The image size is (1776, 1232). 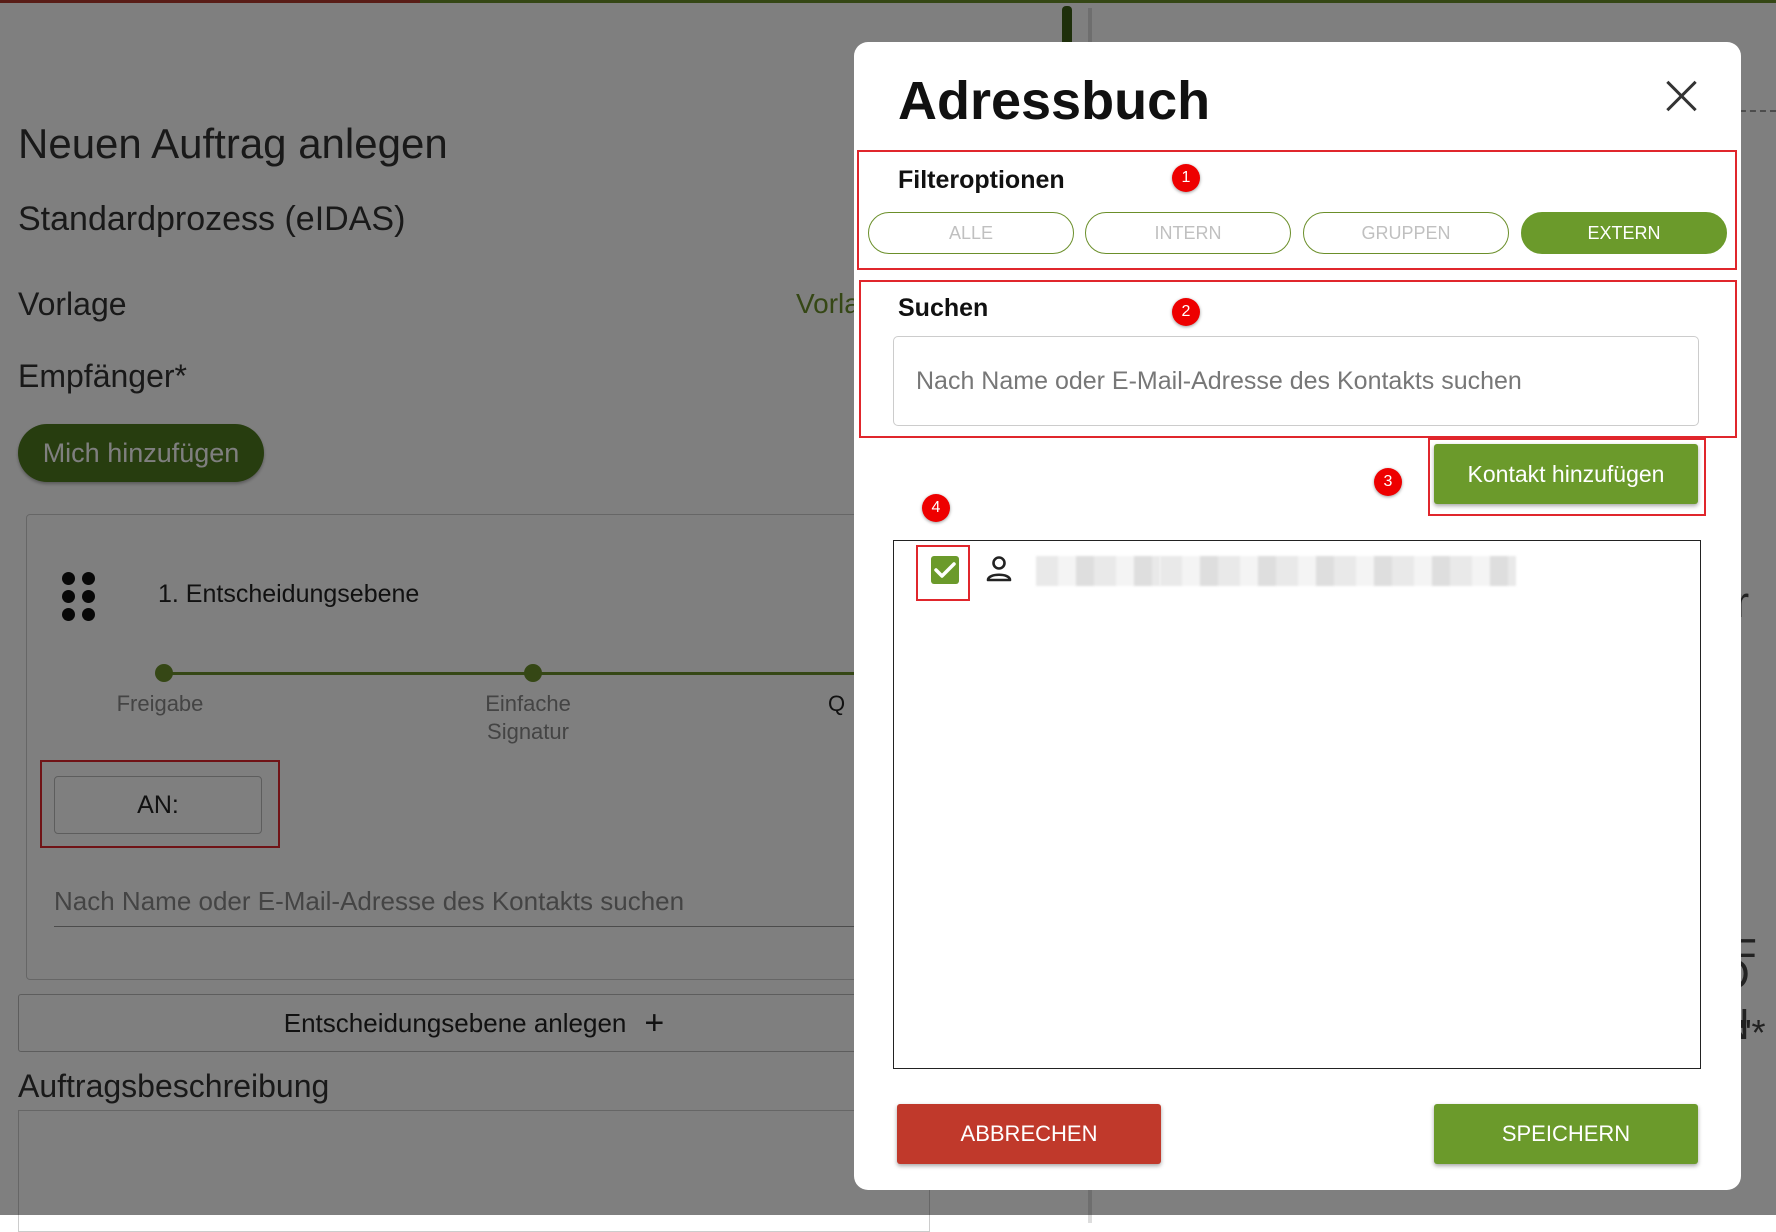 I want to click on filter-label: Filteroptionen, so click(x=981, y=180).